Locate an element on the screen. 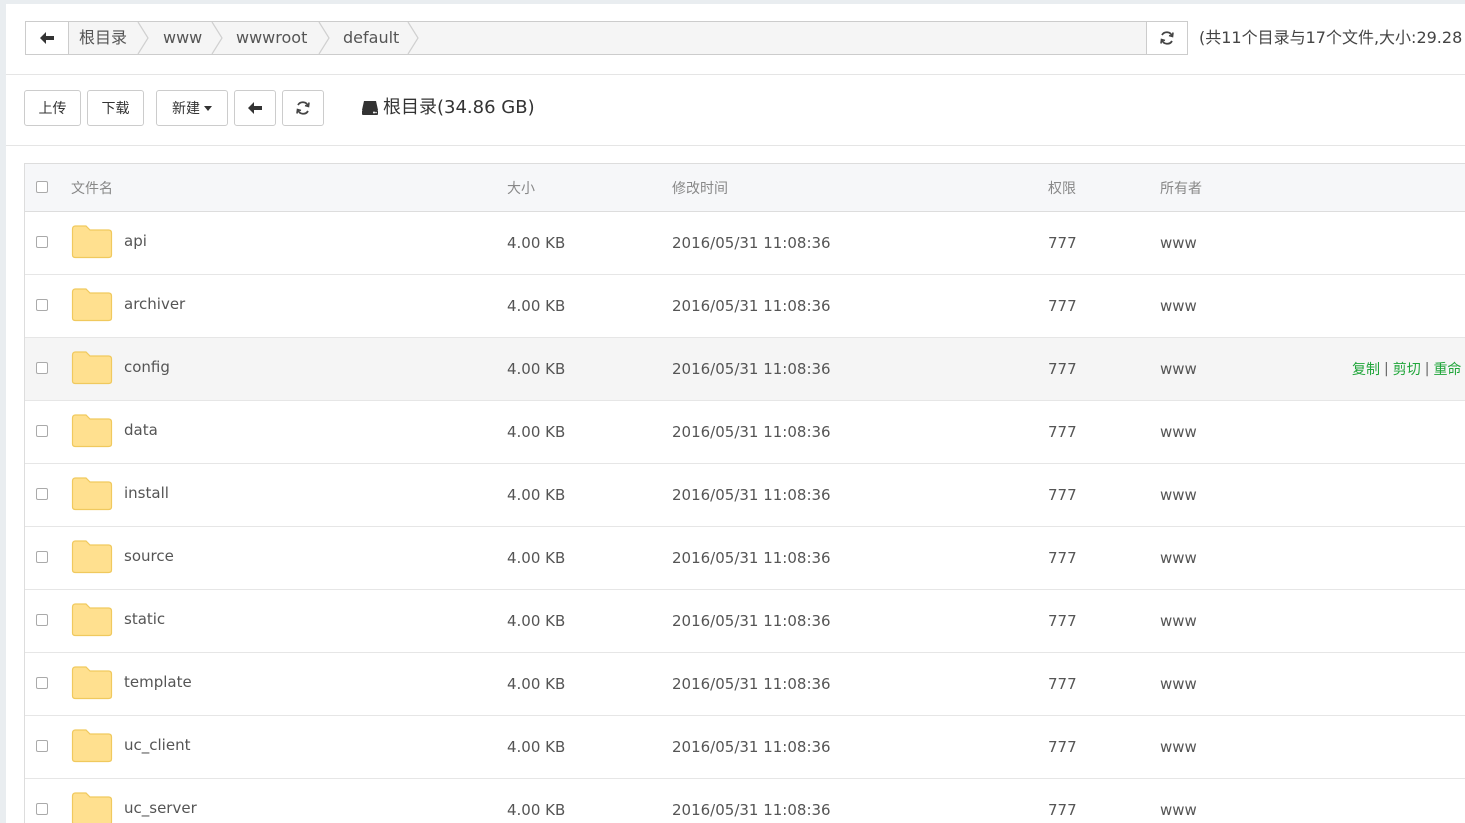 This screenshot has height=823, width=1465. breadcrumb-refresh-button is located at coordinates (1166, 38).